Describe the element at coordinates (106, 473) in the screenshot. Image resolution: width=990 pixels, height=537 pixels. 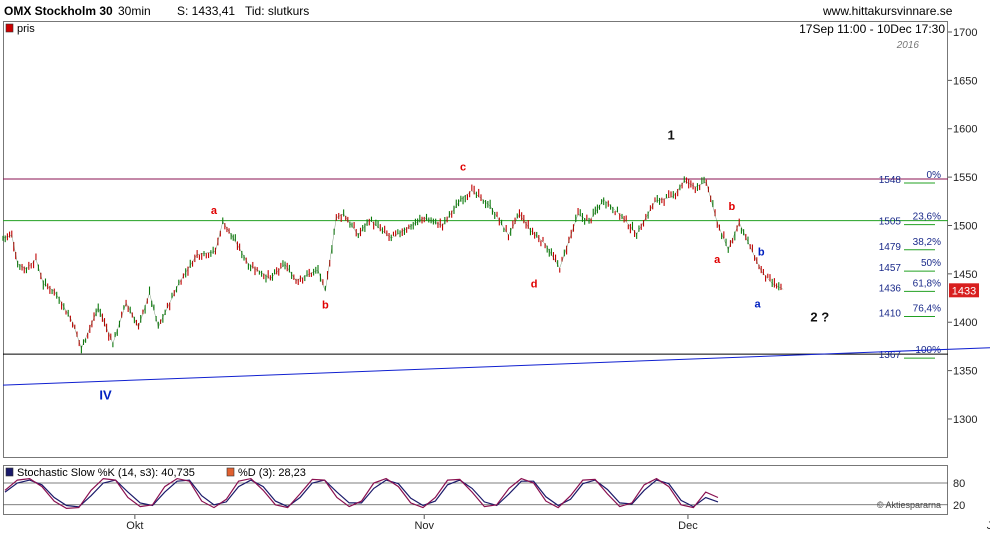
I see `k-legend-label: Stochastic Slow %K (14, s3): 40,735` at that location.